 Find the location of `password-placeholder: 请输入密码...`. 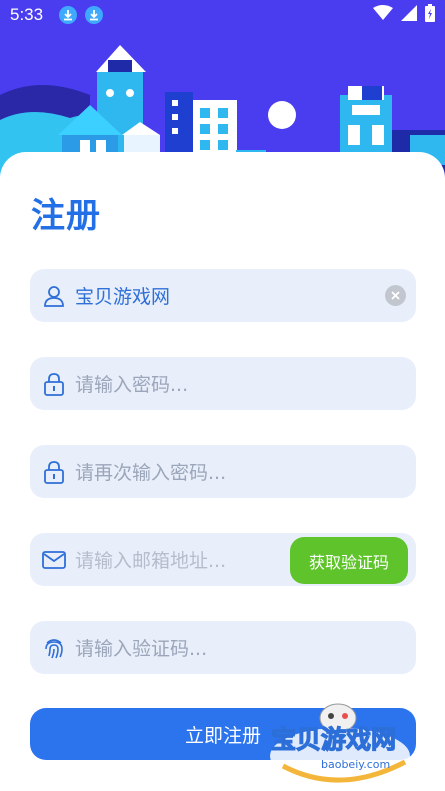

password-placeholder: 请输入密码... is located at coordinates (132, 385).